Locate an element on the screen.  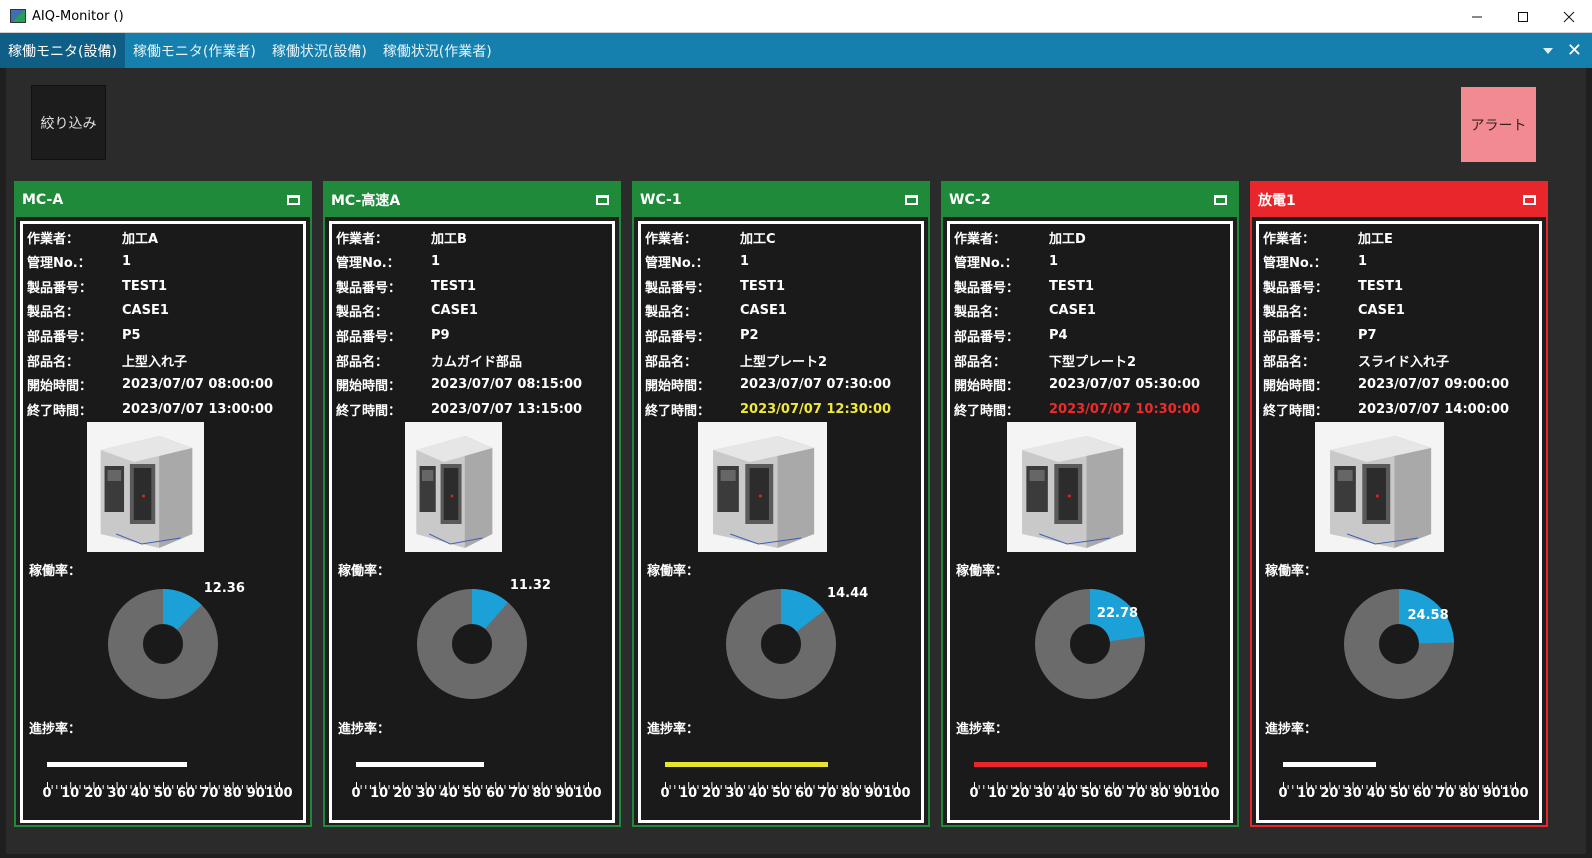
utilization-donut: 11.32 is located at coordinates (472, 643).